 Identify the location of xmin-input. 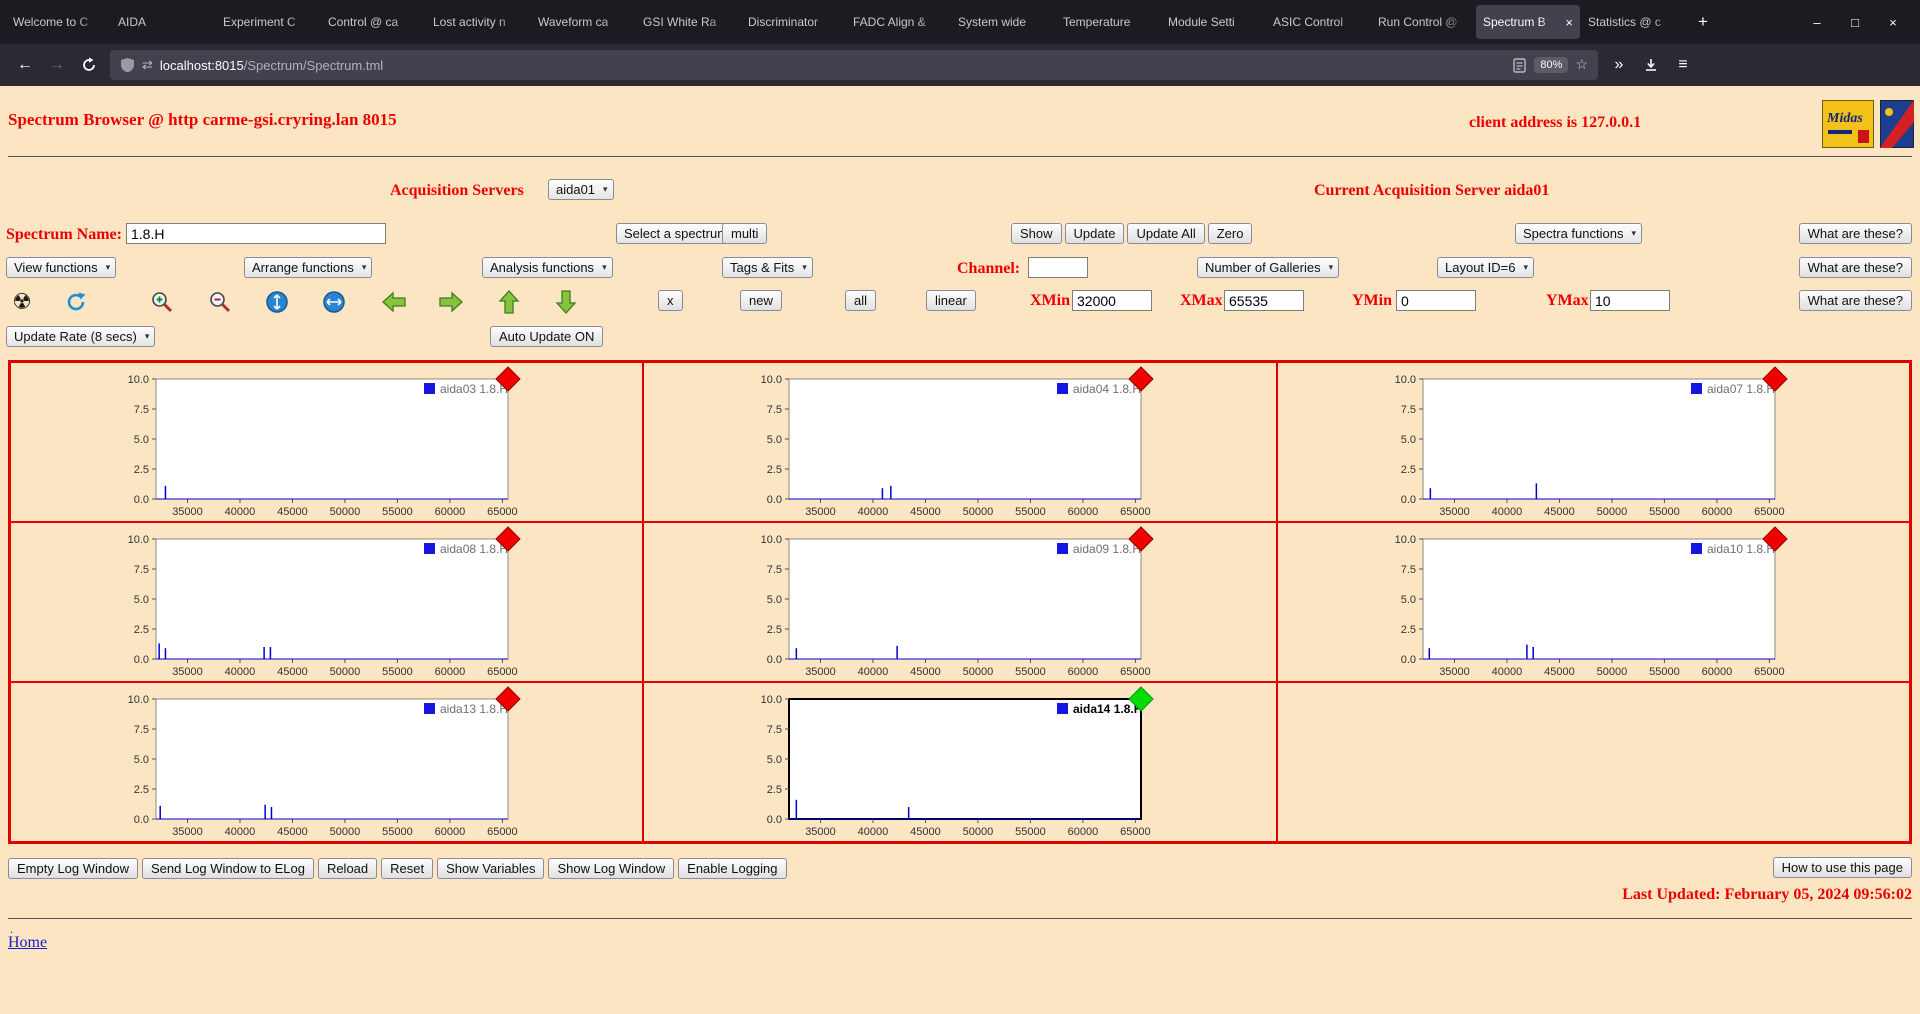
(1112, 300).